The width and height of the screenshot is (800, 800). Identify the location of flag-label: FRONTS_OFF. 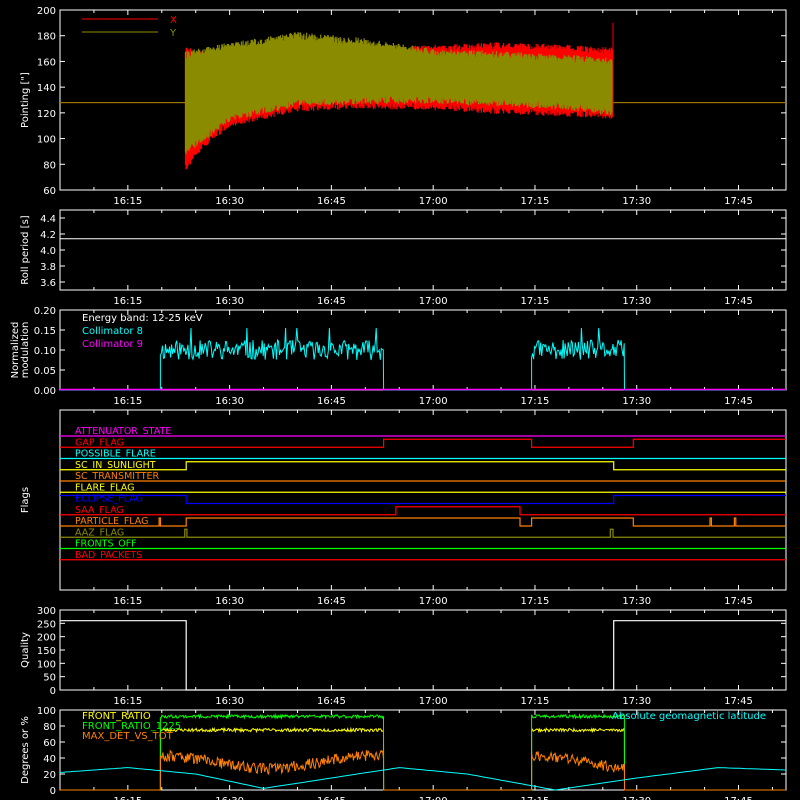
(106, 544).